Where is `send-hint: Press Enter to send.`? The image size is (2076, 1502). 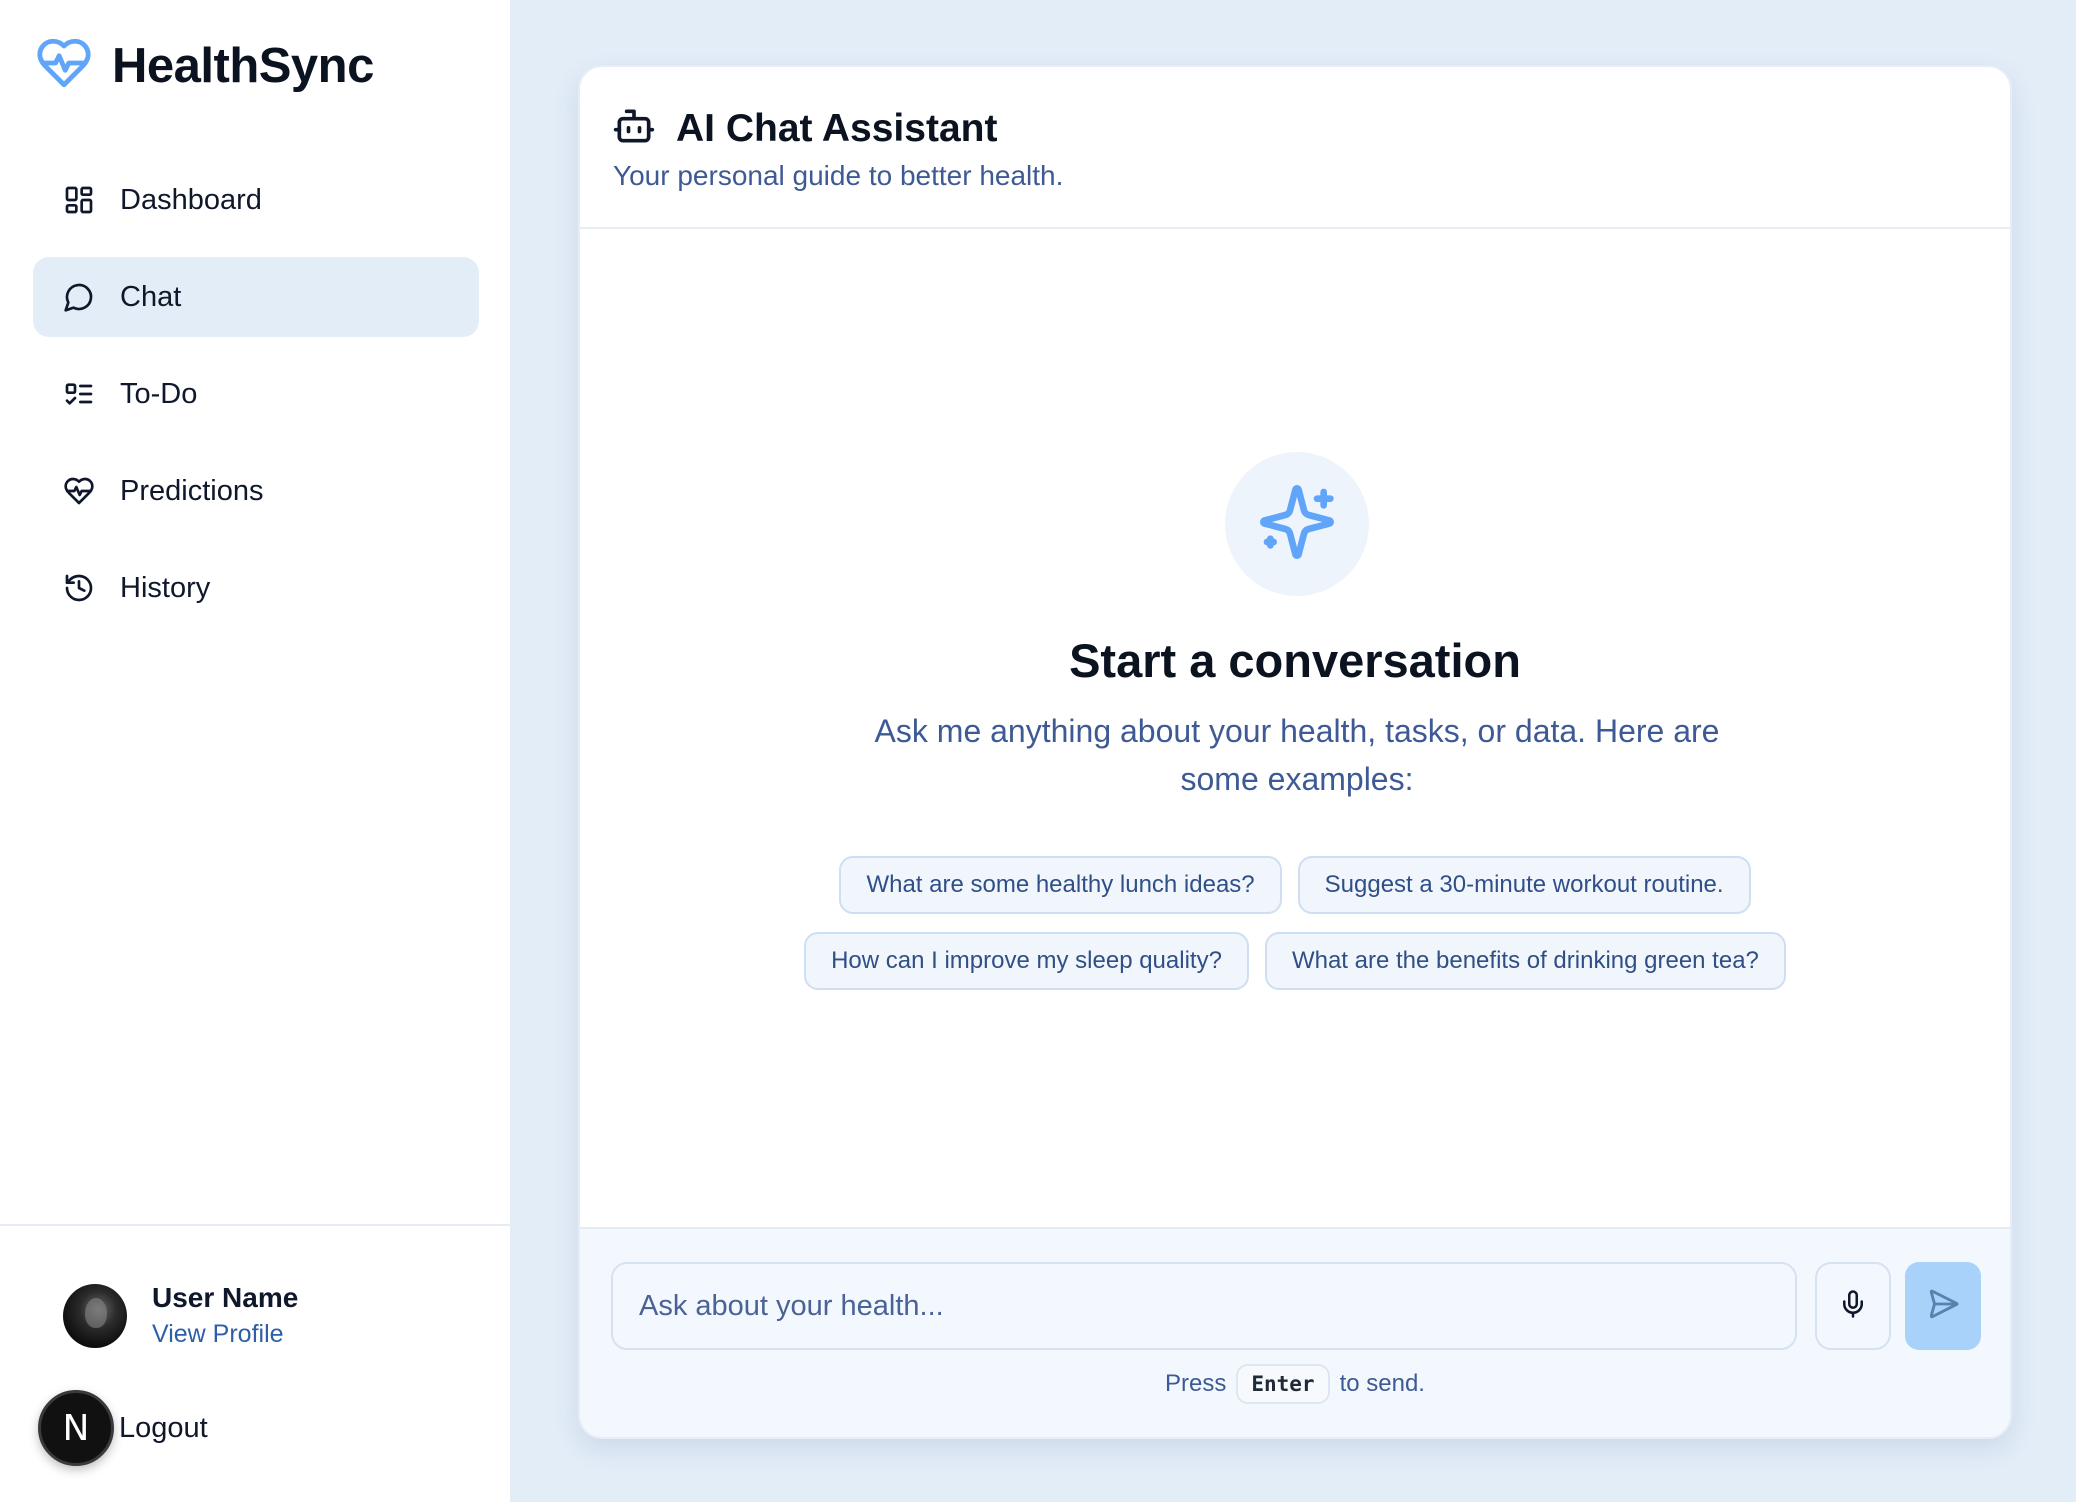
send-hint: Press Enter to send. is located at coordinates (1295, 1384).